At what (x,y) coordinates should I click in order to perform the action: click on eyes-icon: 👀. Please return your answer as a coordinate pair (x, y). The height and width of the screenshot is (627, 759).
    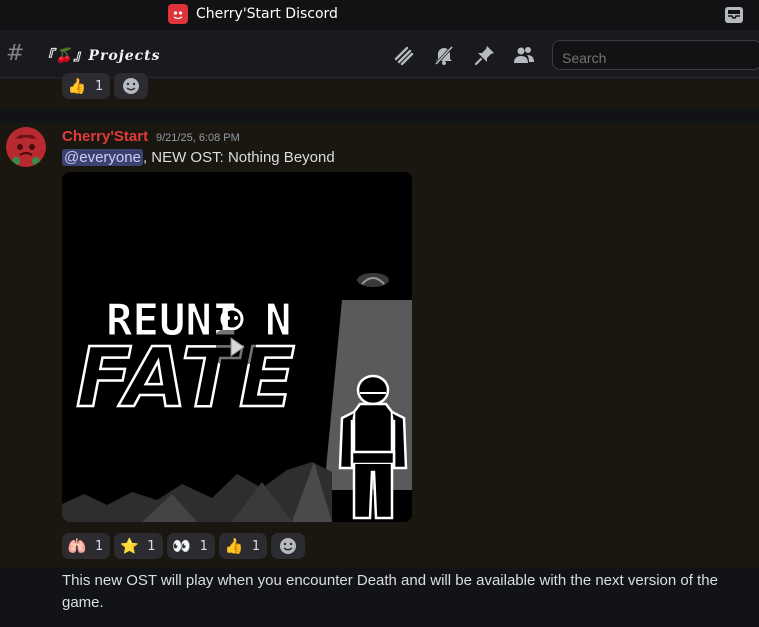
    Looking at the image, I should click on (181, 546).